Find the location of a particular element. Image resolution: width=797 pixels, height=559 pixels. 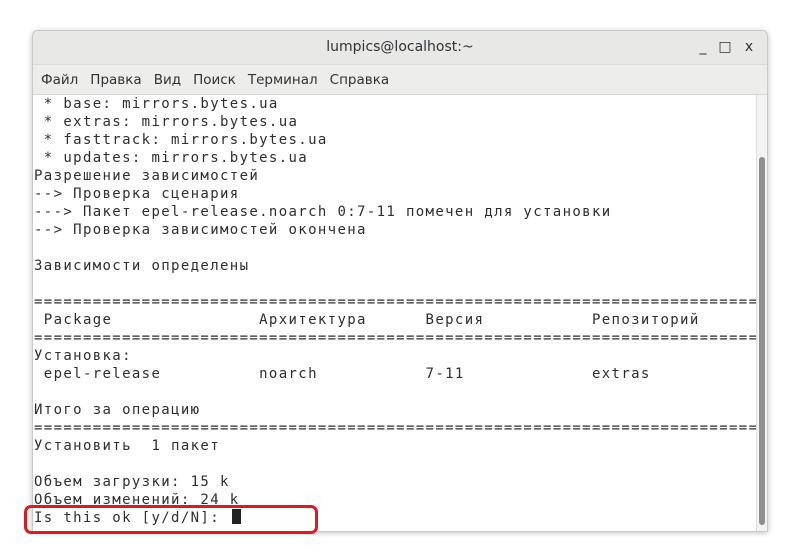

terminal-line: Объем загрузки: 15 k is located at coordinates (132, 482).